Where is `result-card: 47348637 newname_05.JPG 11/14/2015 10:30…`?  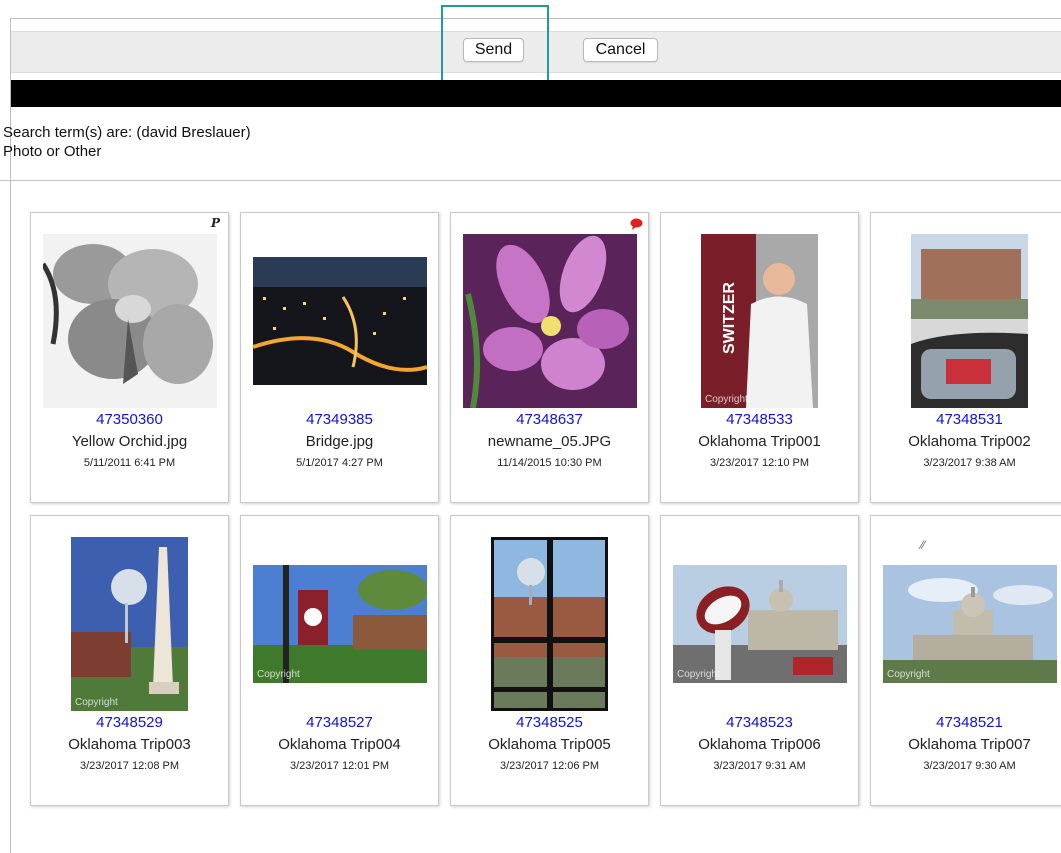 result-card: 47348637 newname_05.JPG 11/14/2015 10:30… is located at coordinates (549, 357).